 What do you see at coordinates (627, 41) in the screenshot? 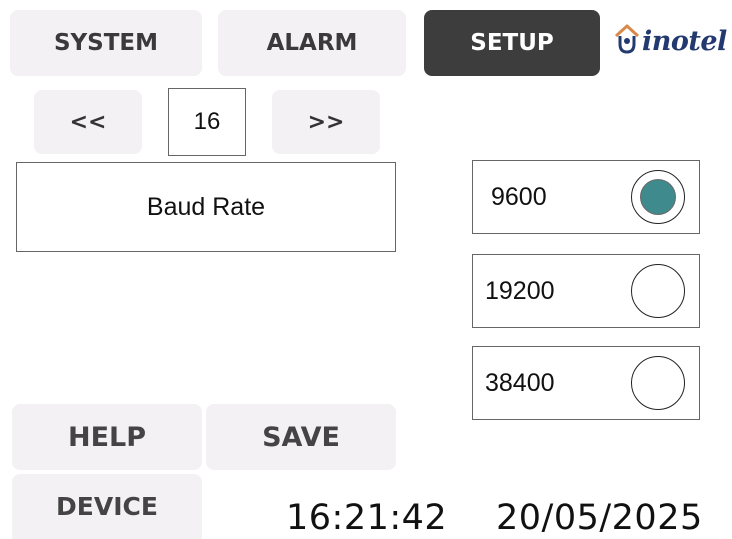
I see `house-icon` at bounding box center [627, 41].